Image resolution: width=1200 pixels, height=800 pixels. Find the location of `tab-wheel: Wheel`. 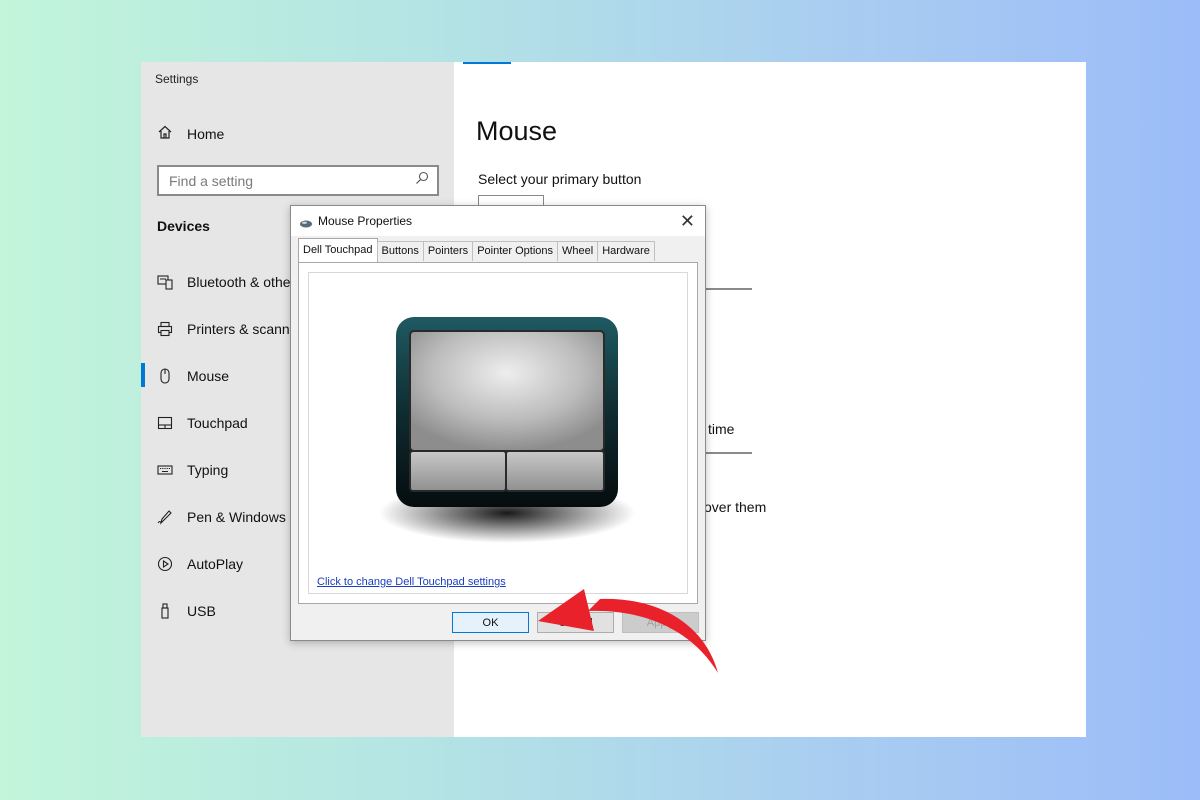

tab-wheel: Wheel is located at coordinates (578, 251).